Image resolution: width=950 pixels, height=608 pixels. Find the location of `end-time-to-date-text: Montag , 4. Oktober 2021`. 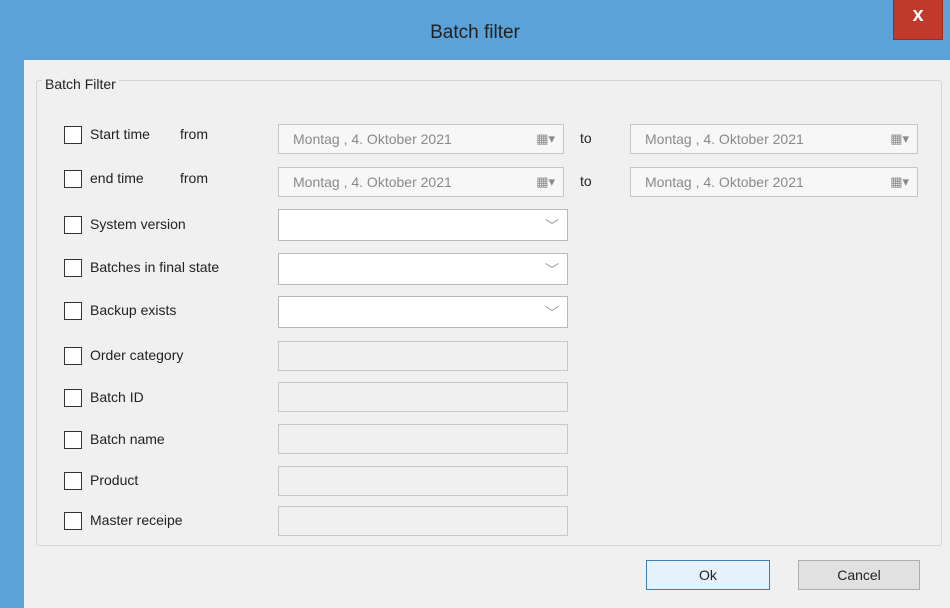

end-time-to-date-text: Montag , 4. Oktober 2021 is located at coordinates (724, 182).